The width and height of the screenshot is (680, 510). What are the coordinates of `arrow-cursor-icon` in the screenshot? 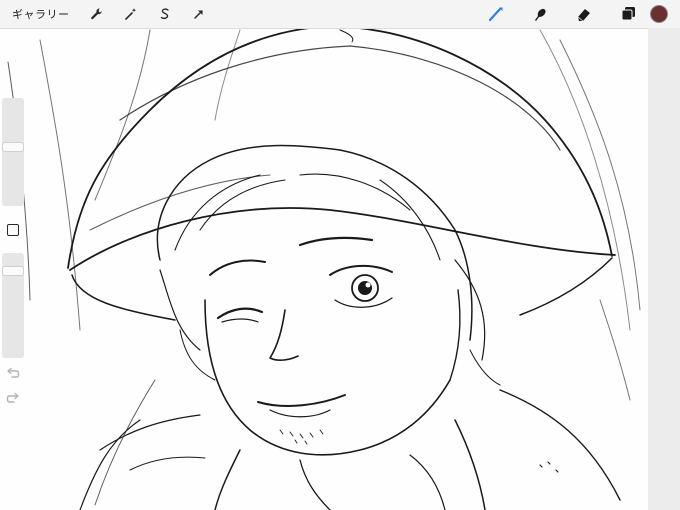 It's located at (198, 14).